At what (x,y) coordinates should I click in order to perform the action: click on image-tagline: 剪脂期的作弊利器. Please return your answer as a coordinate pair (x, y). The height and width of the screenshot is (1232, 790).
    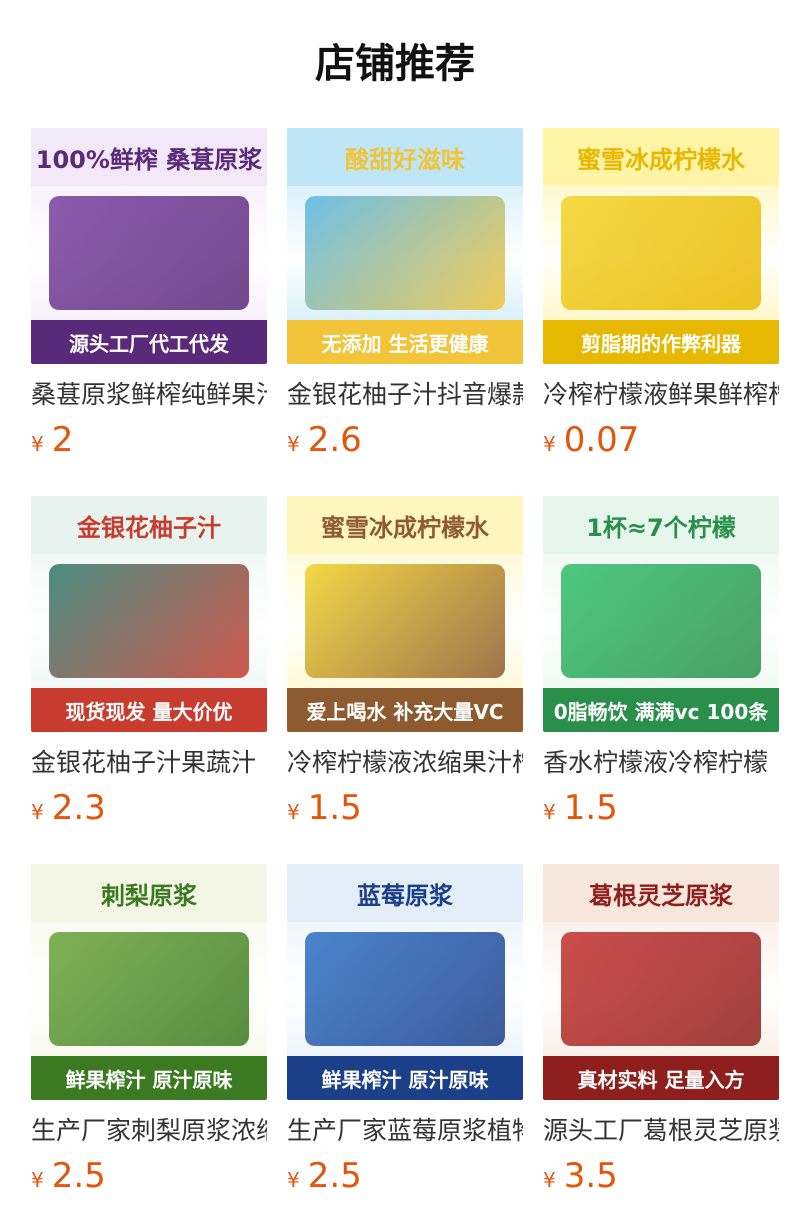
    Looking at the image, I should click on (661, 342).